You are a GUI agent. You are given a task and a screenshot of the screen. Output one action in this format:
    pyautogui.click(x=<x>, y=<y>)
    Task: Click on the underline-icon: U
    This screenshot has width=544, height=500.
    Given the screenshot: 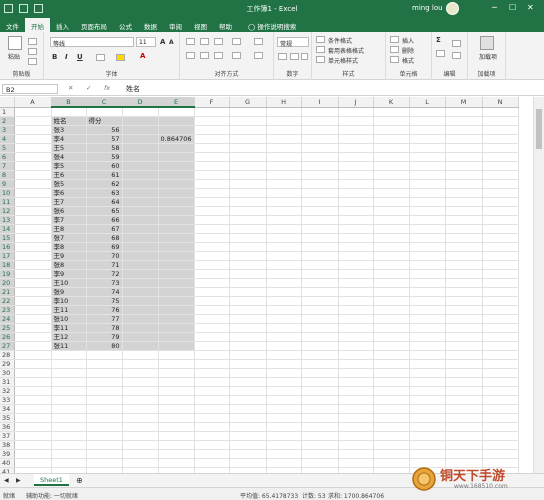 What is the action you would take?
    pyautogui.click(x=80, y=57)
    